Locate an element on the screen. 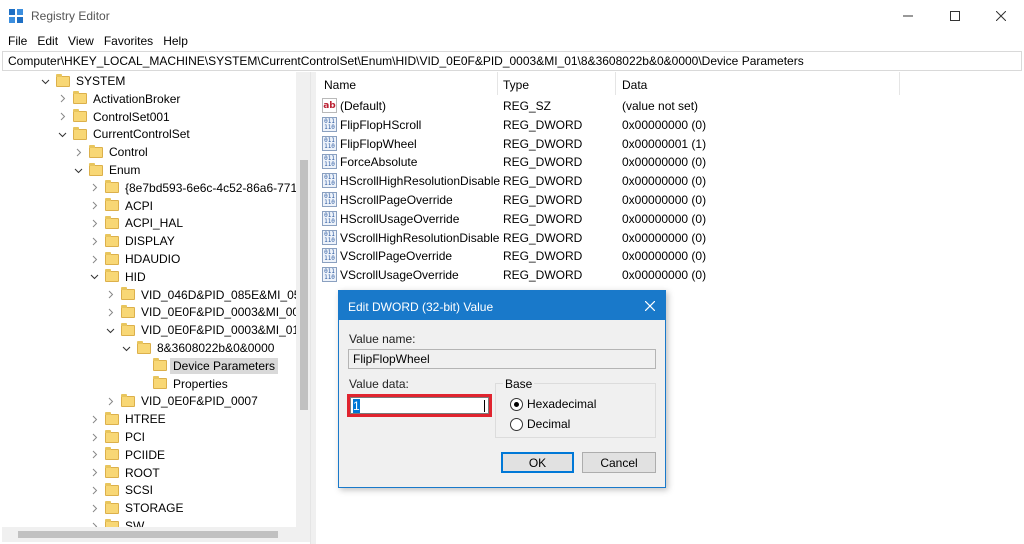 This screenshot has width=1024, height=544. tree-item: VID_0E0F&PID_0003&MI_01 is located at coordinates (202, 330).